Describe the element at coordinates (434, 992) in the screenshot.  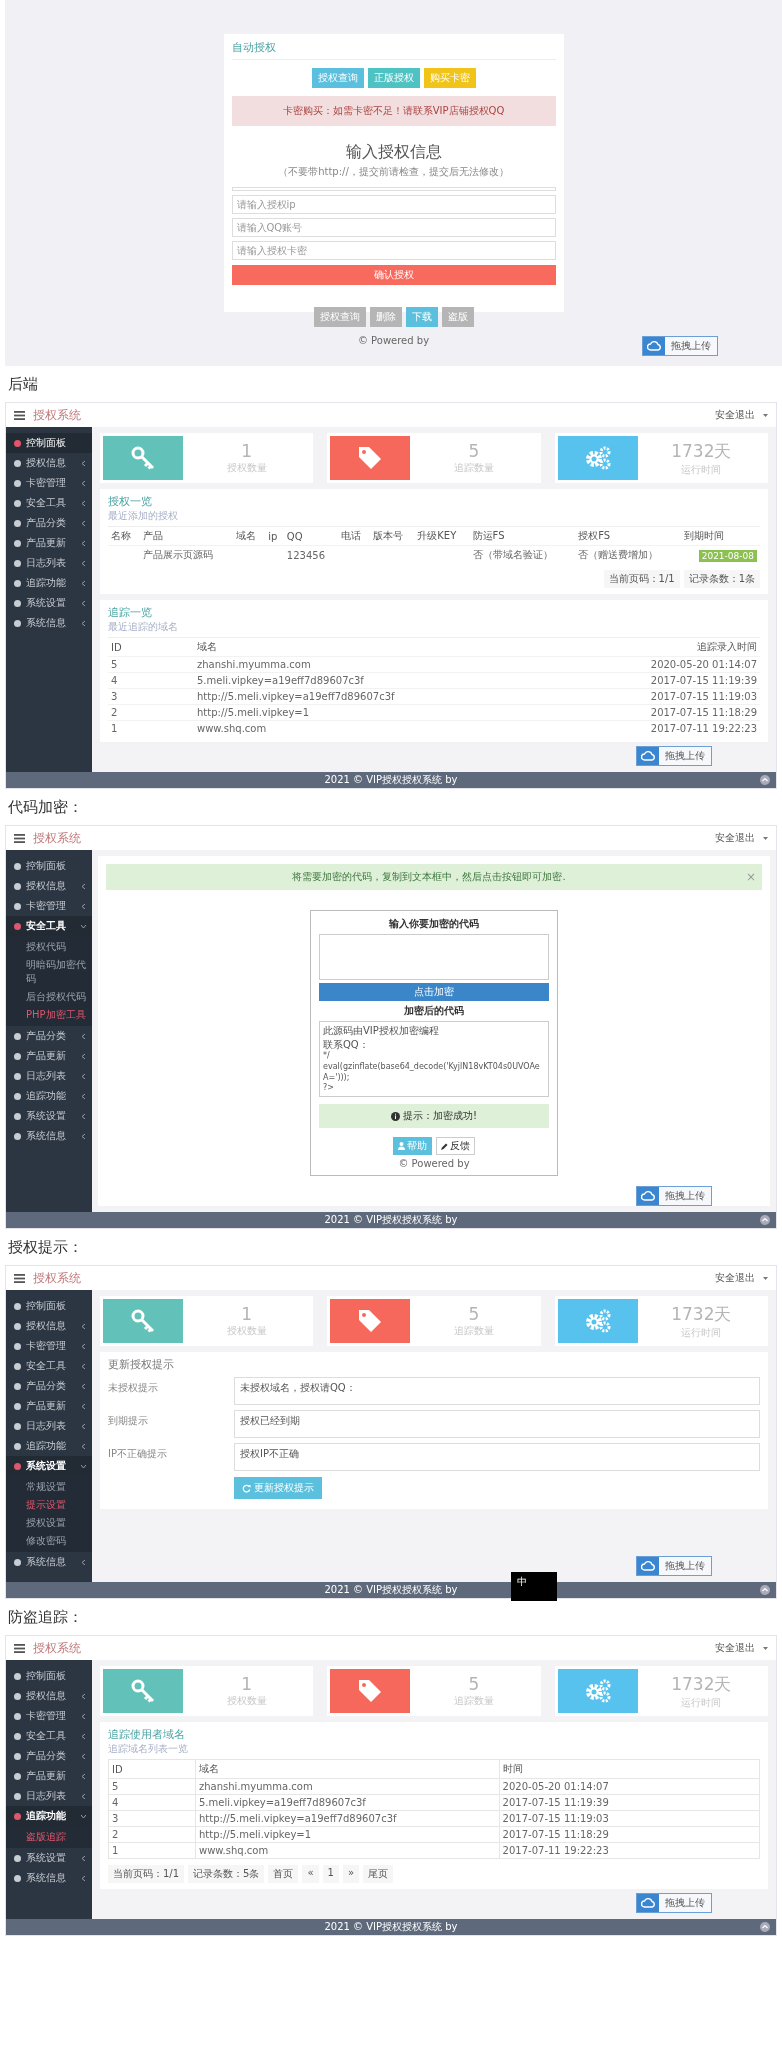
I see `encrypt-button: 点击加密` at that location.